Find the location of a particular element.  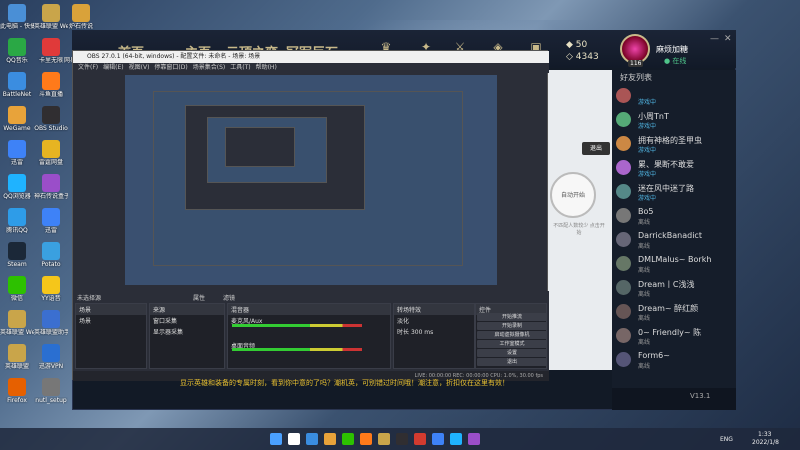

friend-avatar is located at coordinates (623, 119).